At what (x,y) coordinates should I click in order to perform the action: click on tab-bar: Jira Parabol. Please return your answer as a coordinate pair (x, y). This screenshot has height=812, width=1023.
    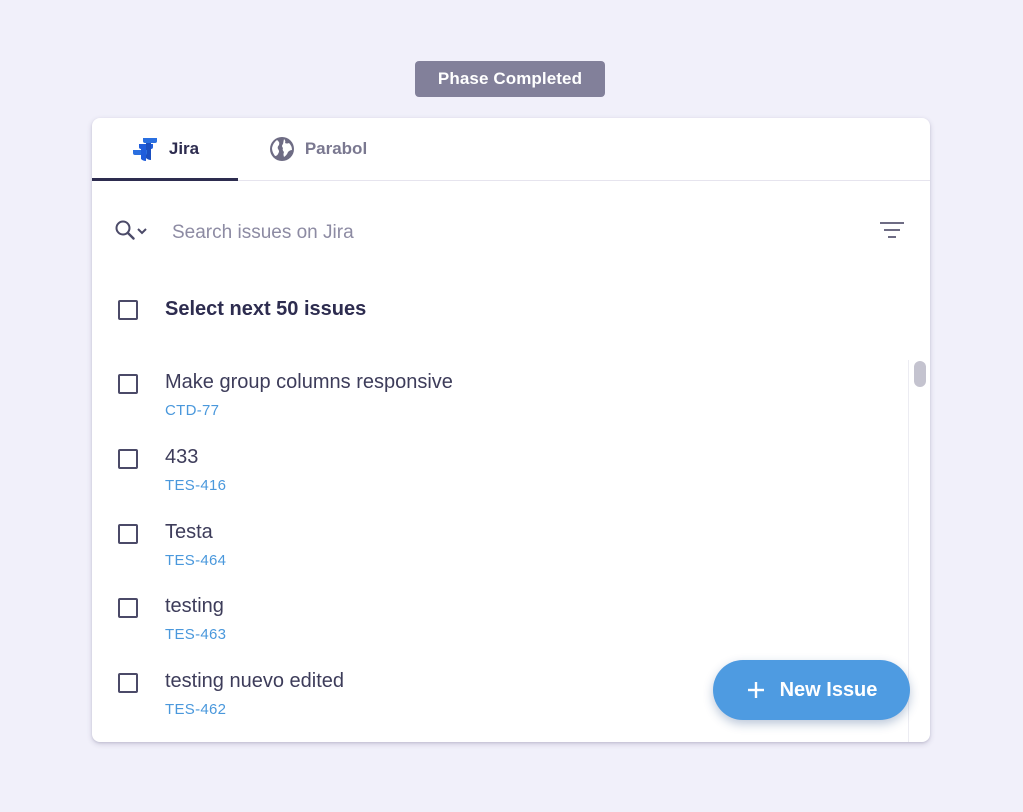
    Looking at the image, I should click on (511, 149).